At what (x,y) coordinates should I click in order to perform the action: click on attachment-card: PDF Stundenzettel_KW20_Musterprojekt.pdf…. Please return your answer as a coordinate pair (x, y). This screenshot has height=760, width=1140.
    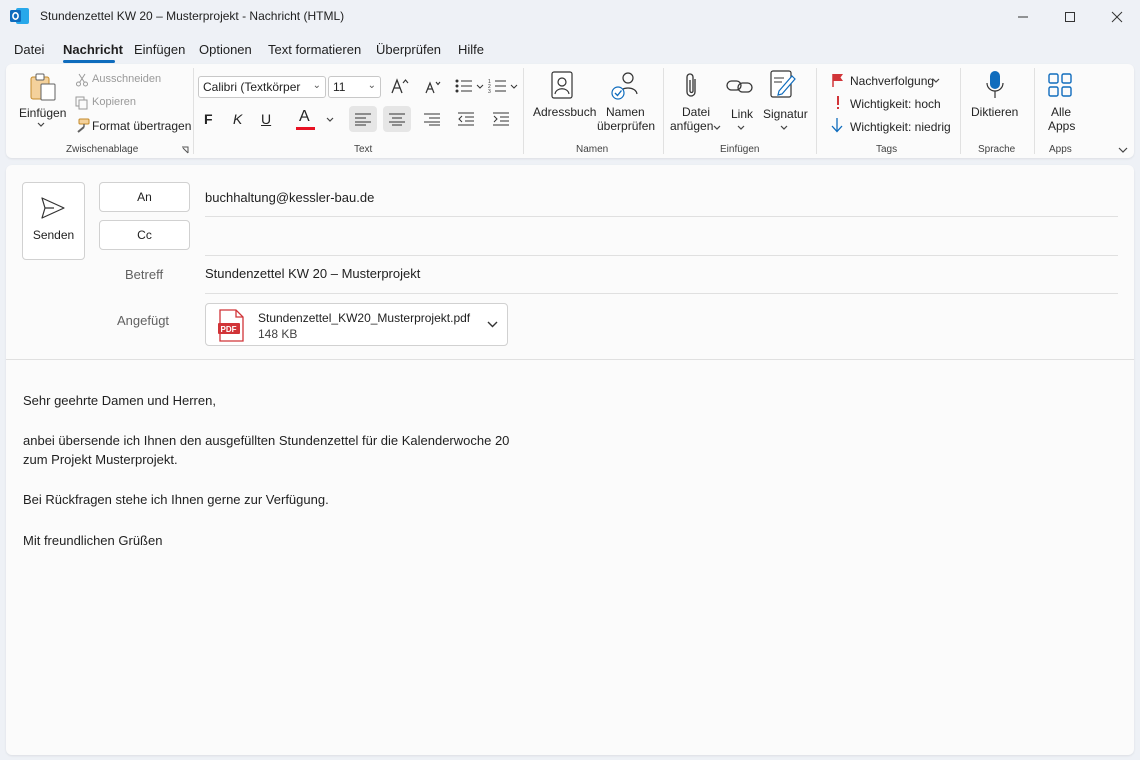
    Looking at the image, I should click on (356, 324).